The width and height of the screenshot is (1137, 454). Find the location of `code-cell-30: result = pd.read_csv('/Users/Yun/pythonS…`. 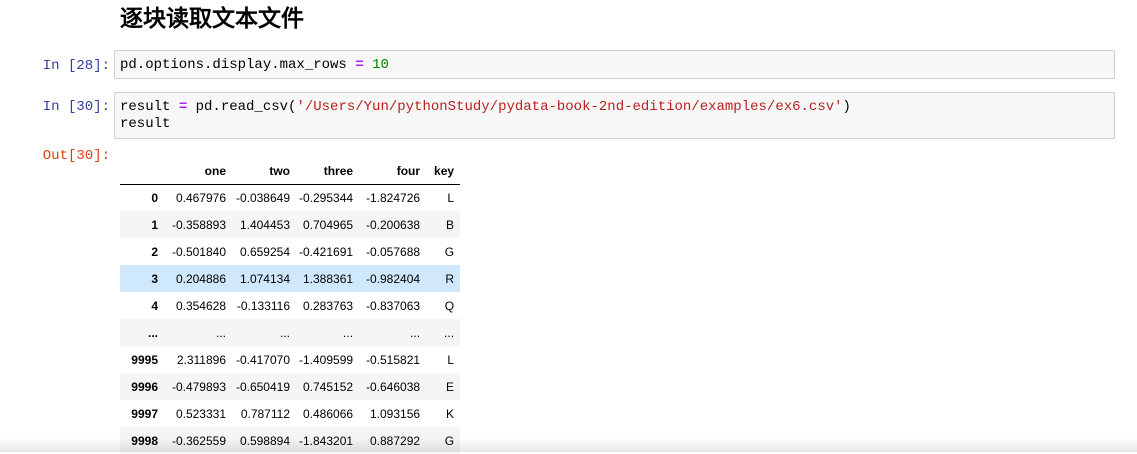

code-cell-30: result = pd.read_csv('/Users/Yun/pythonS… is located at coordinates (614, 115).